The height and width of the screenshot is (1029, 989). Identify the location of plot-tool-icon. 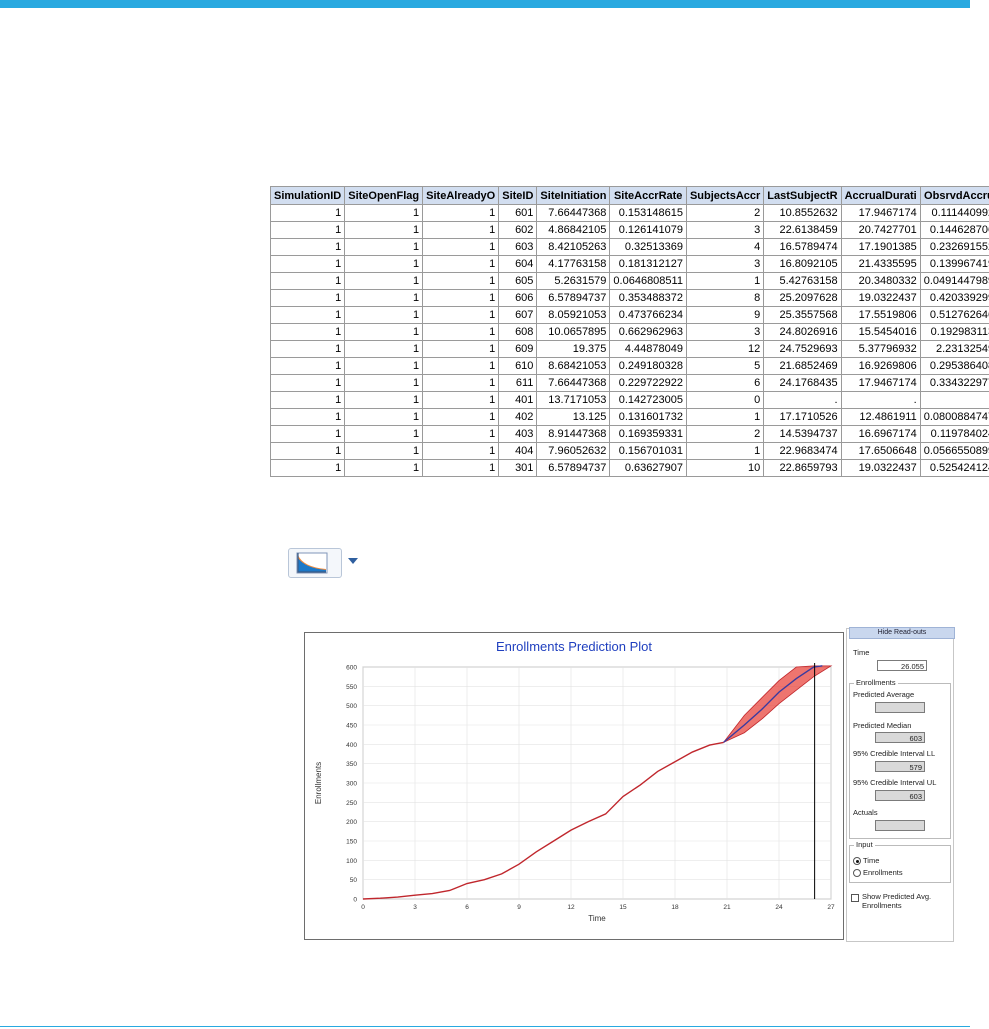
(315, 563).